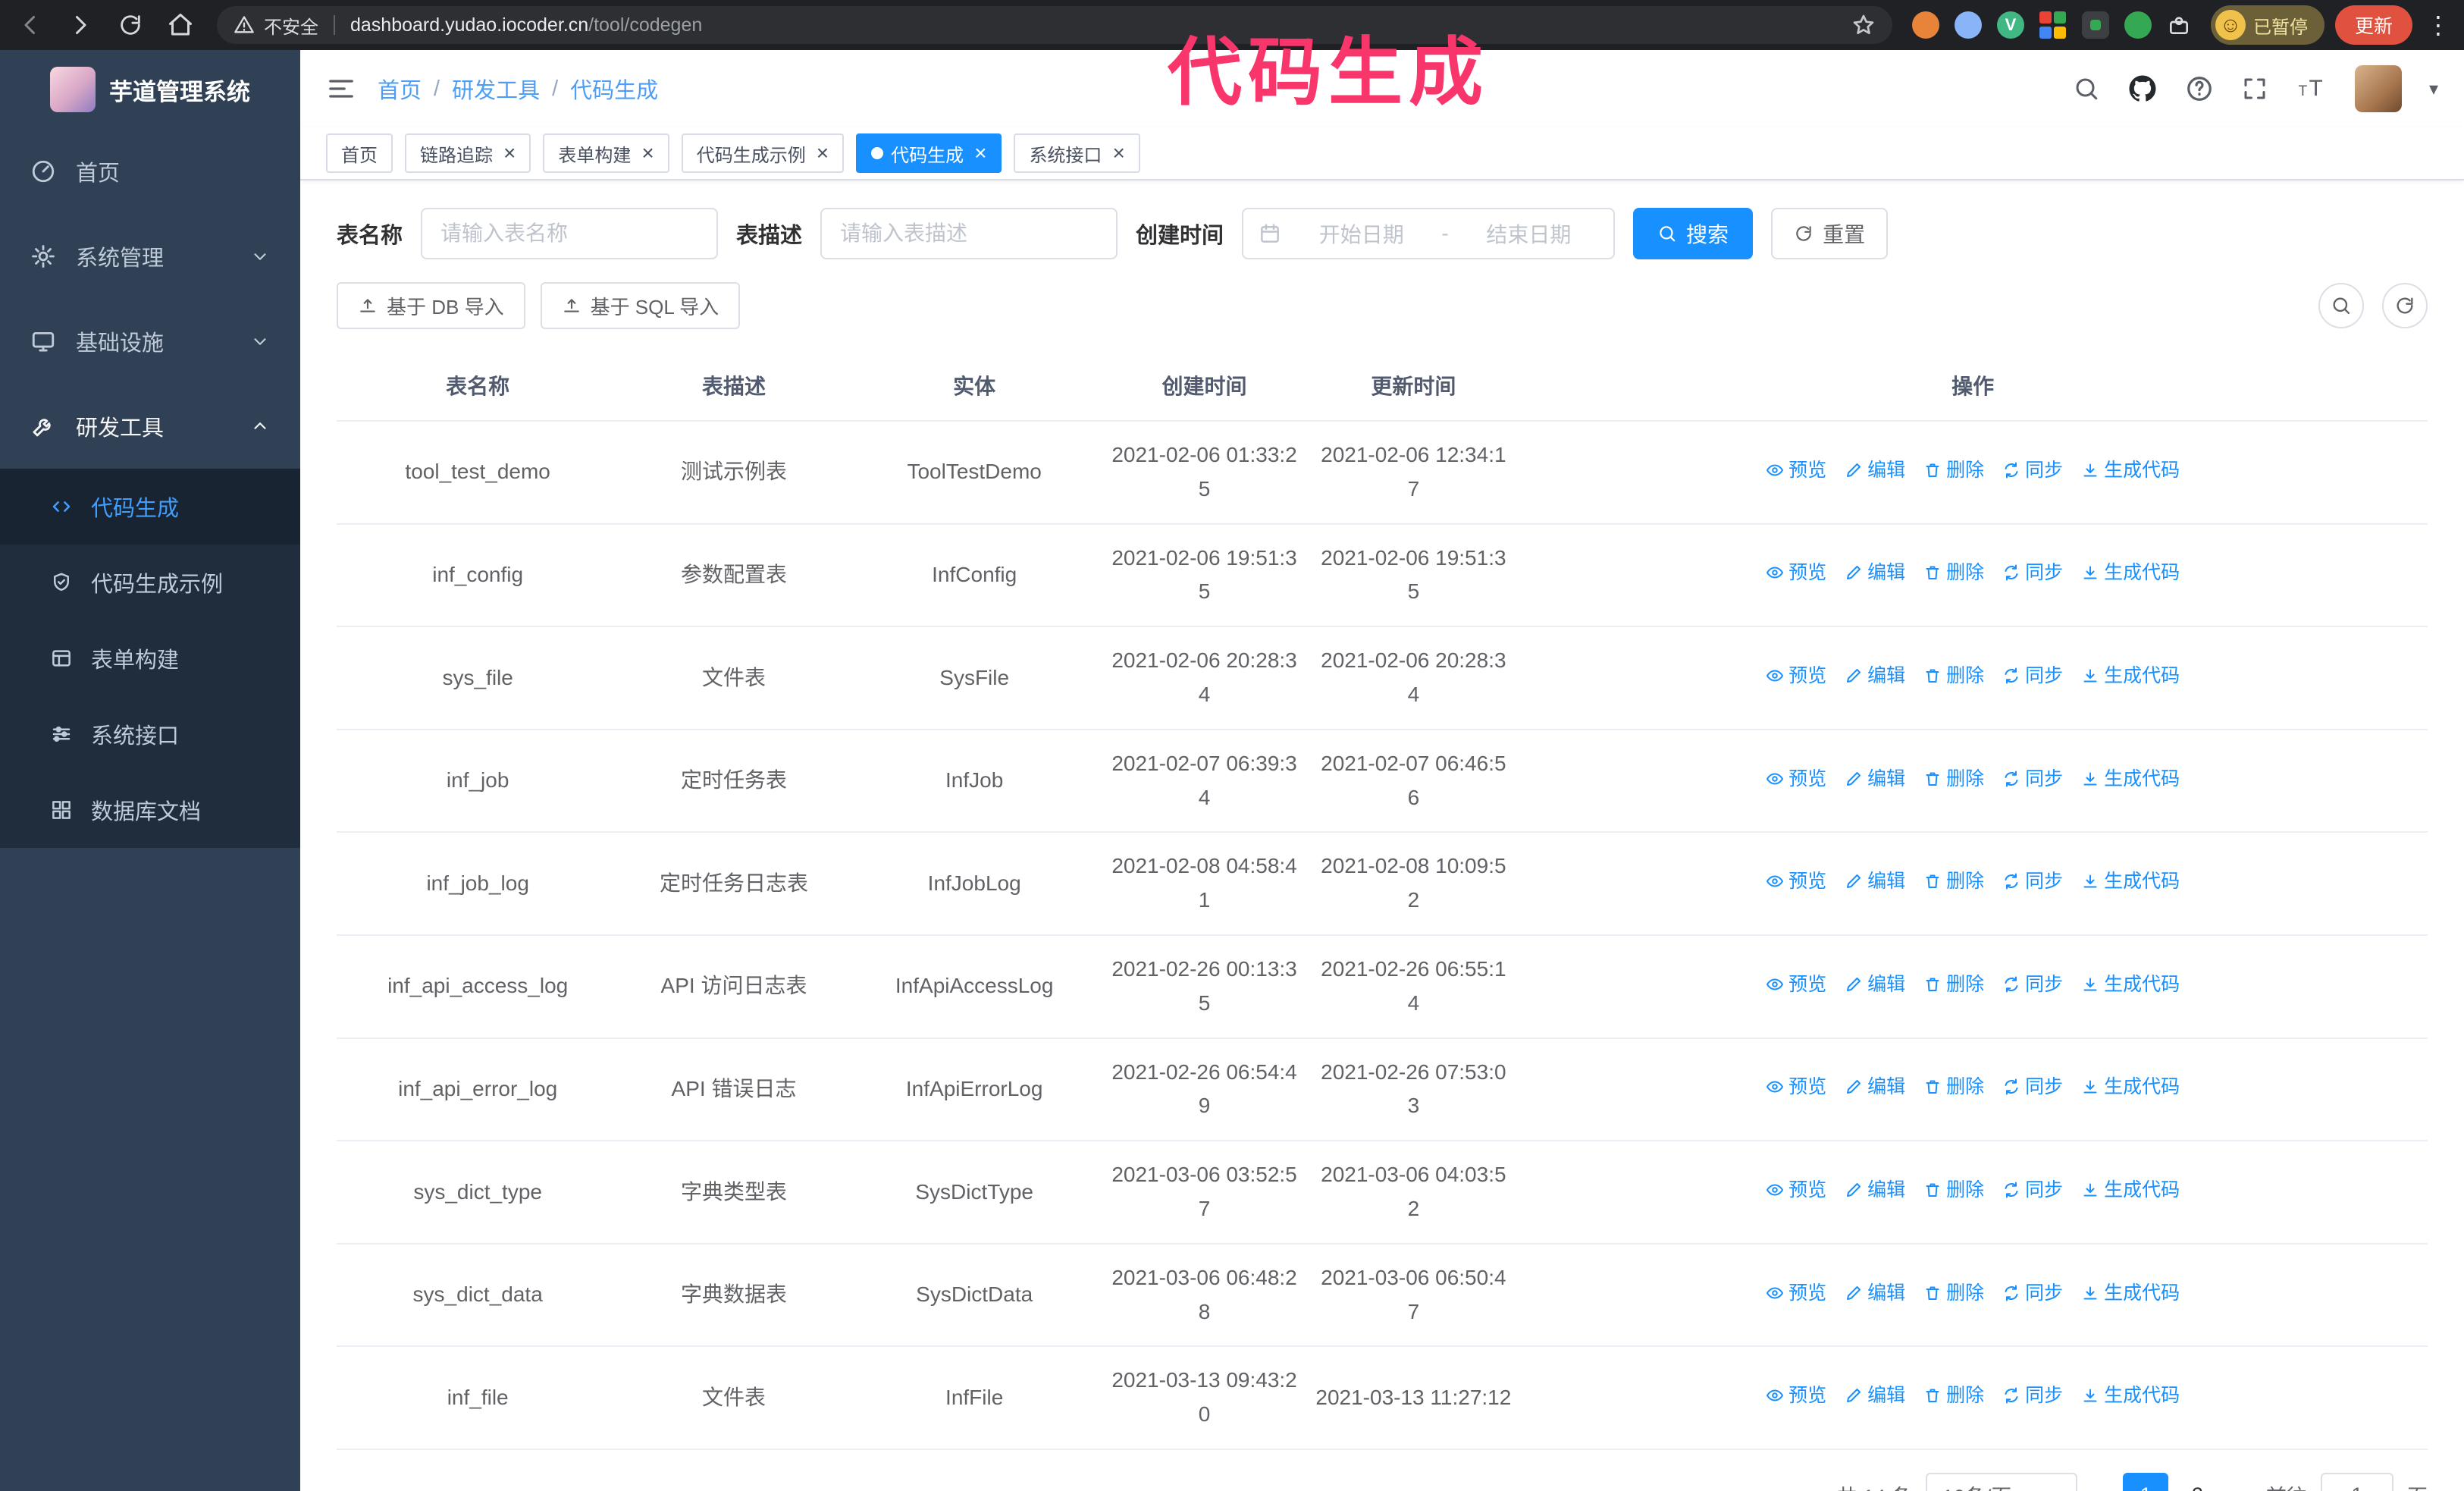  Describe the element at coordinates (2378, 88) in the screenshot. I see `user-avatar` at that location.